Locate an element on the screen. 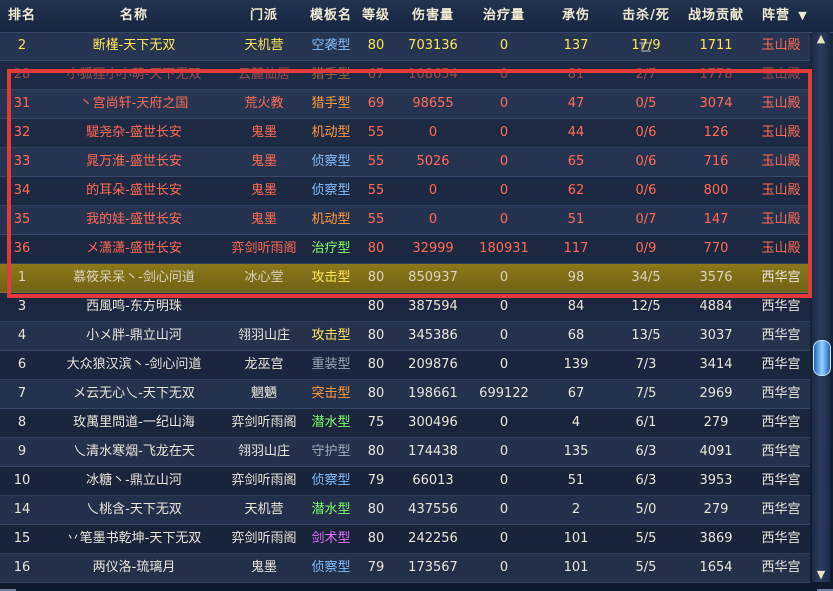  header-rank: 排名 is located at coordinates (22, 16).